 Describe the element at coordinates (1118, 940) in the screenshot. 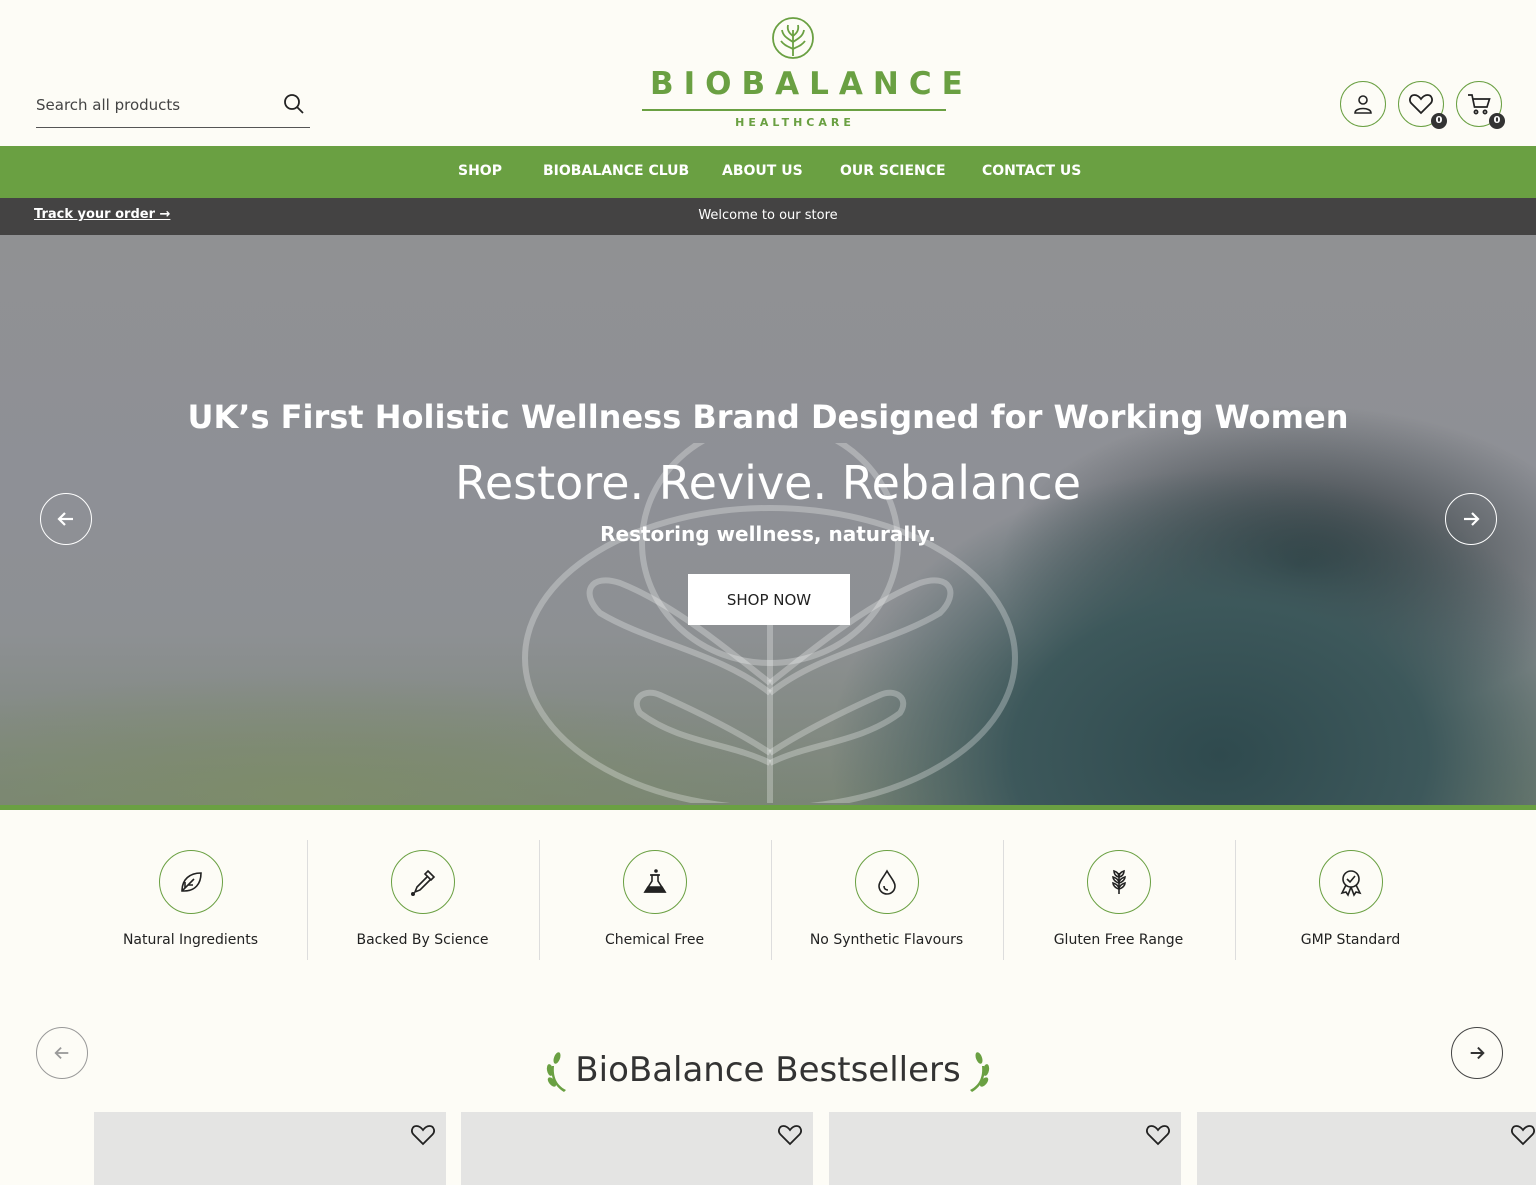

I see `feature-label: Gluten Free Range` at that location.